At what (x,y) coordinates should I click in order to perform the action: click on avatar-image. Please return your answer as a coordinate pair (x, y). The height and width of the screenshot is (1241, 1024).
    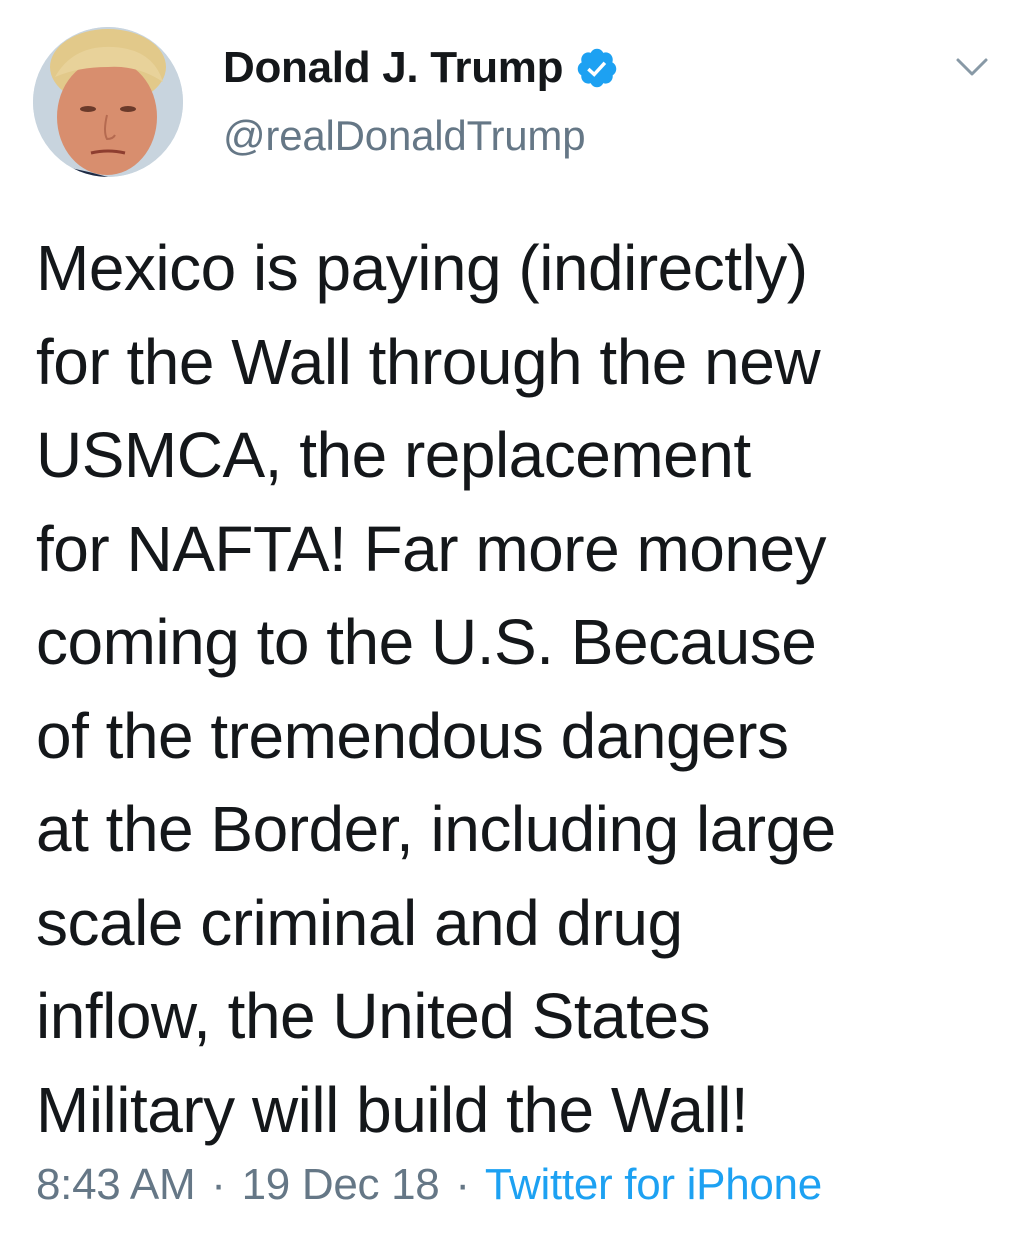
    Looking at the image, I should click on (108, 102).